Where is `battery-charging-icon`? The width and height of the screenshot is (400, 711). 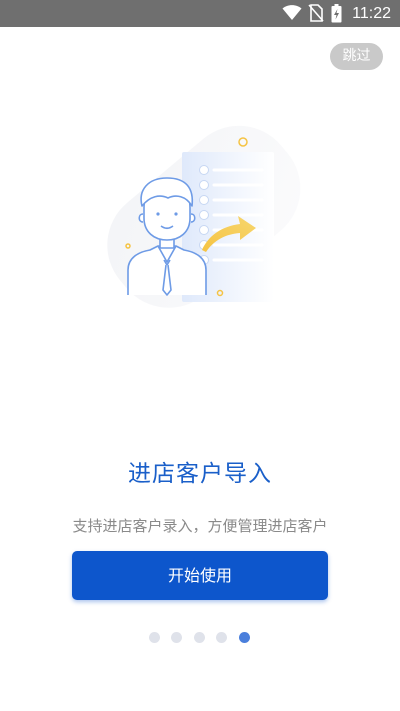 battery-charging-icon is located at coordinates (336, 15).